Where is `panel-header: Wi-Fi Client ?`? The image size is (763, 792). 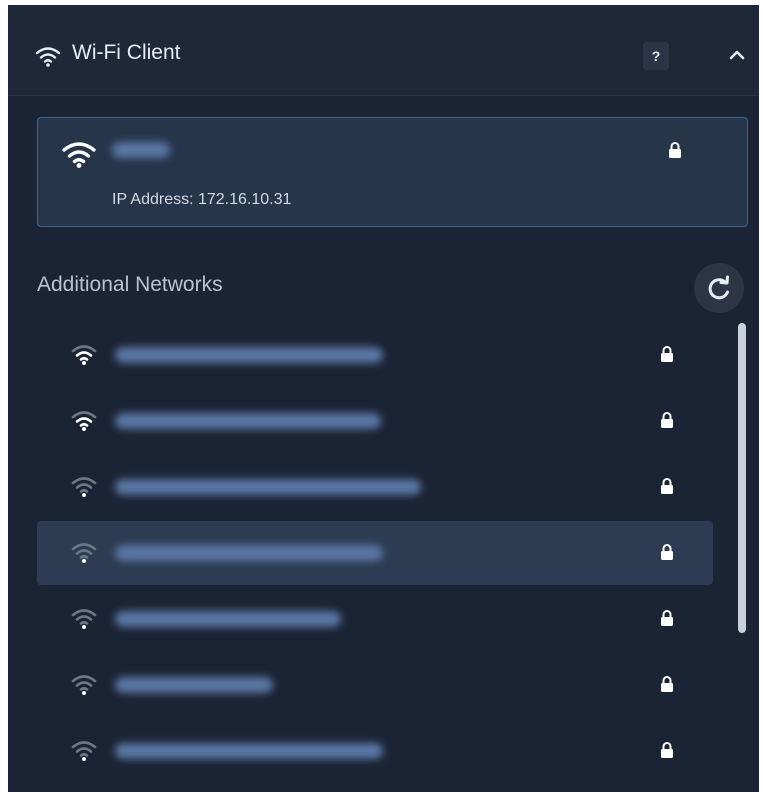 panel-header: Wi-Fi Client ? is located at coordinates (383, 50).